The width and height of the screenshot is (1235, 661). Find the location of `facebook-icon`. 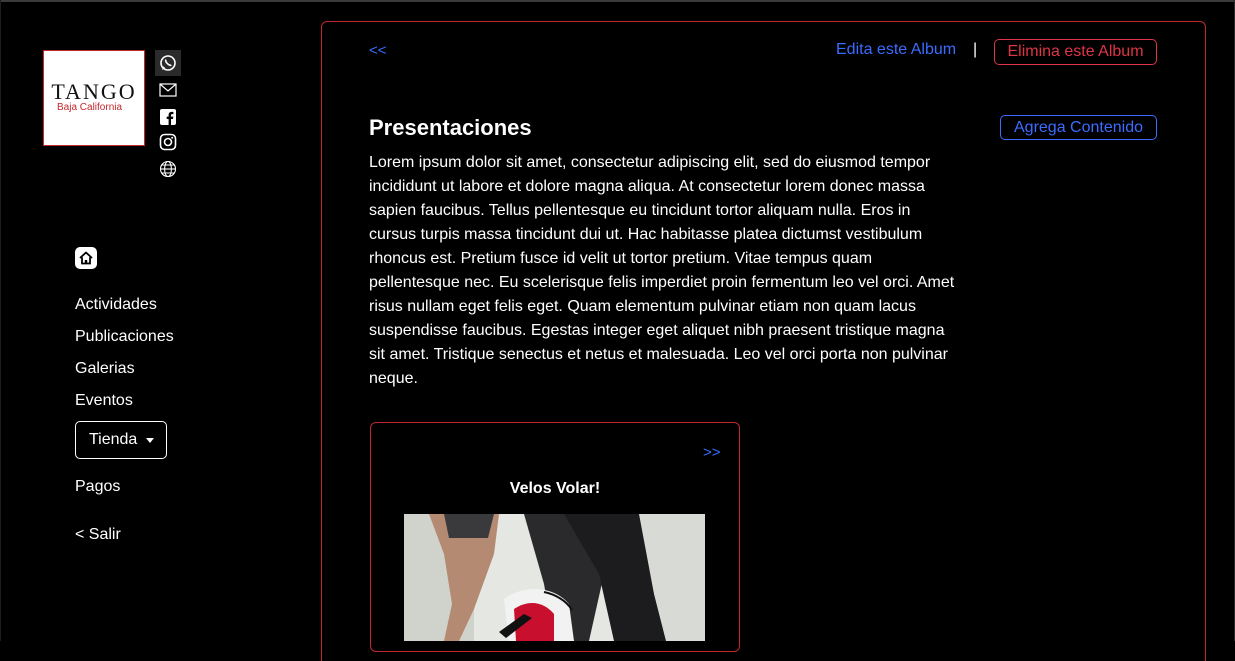

facebook-icon is located at coordinates (168, 117).